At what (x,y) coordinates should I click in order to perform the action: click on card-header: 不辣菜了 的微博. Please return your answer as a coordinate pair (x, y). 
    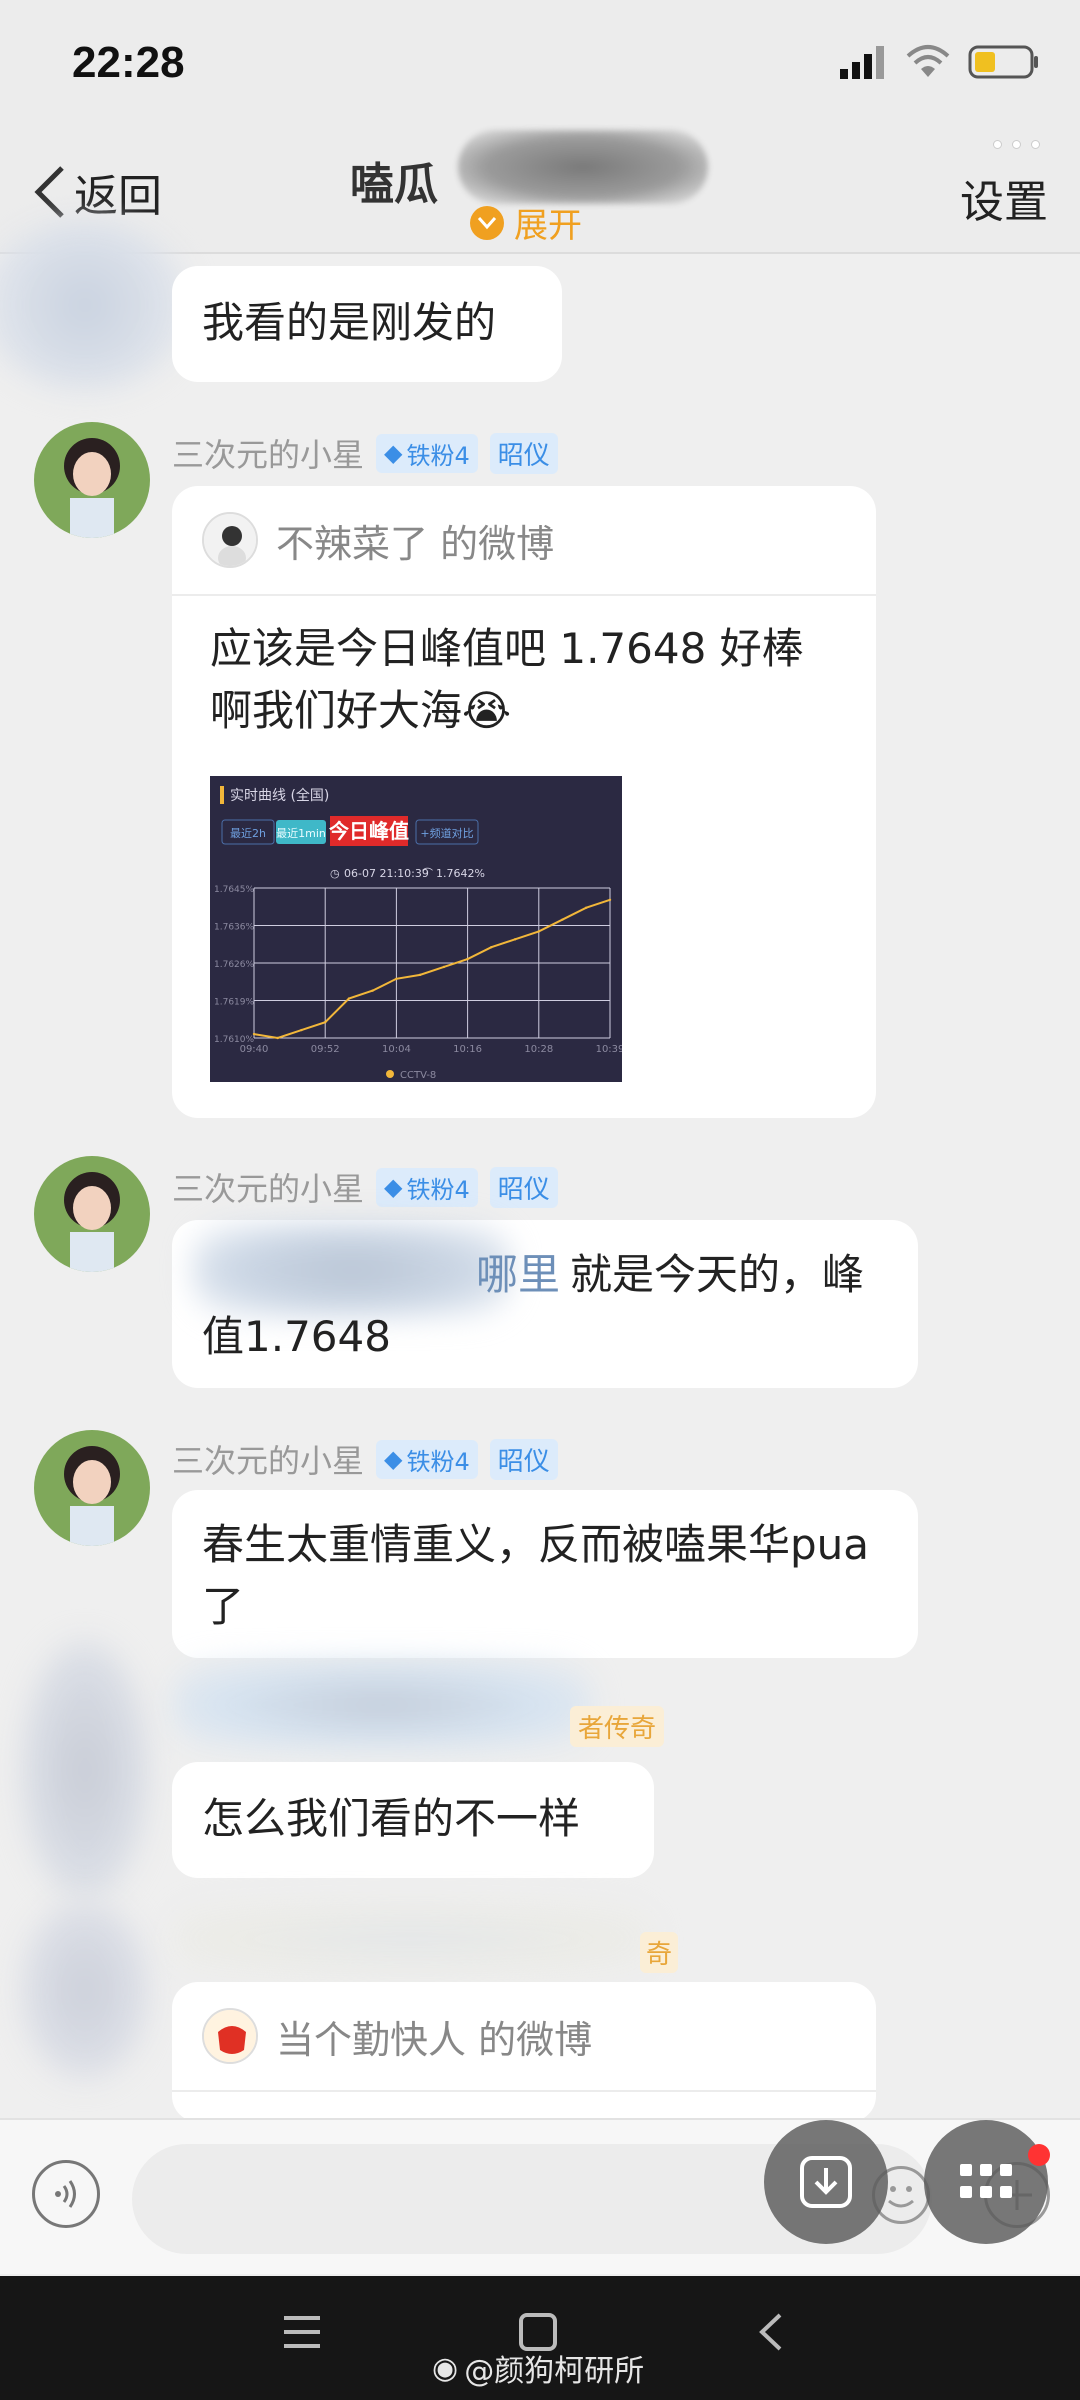
    Looking at the image, I should click on (524, 541).